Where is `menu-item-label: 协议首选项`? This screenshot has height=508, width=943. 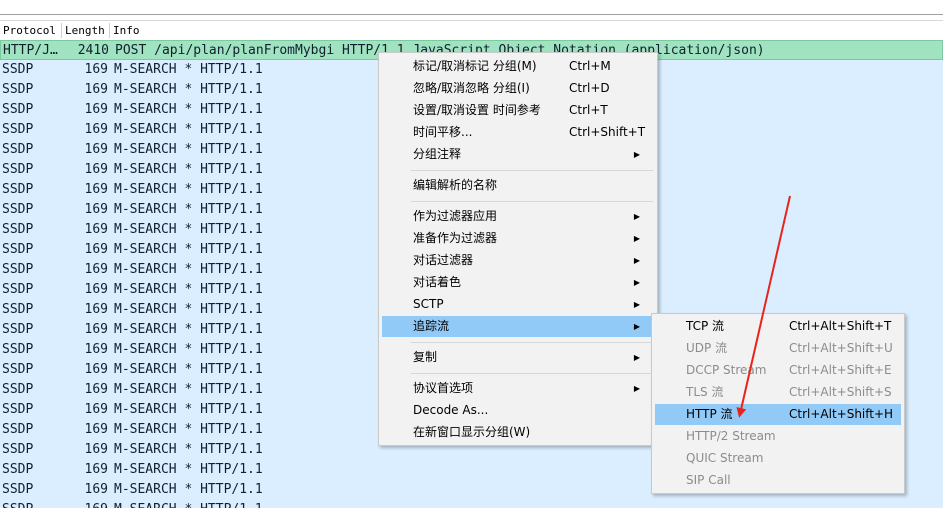
menu-item-label: 协议首选项 is located at coordinates (443, 388).